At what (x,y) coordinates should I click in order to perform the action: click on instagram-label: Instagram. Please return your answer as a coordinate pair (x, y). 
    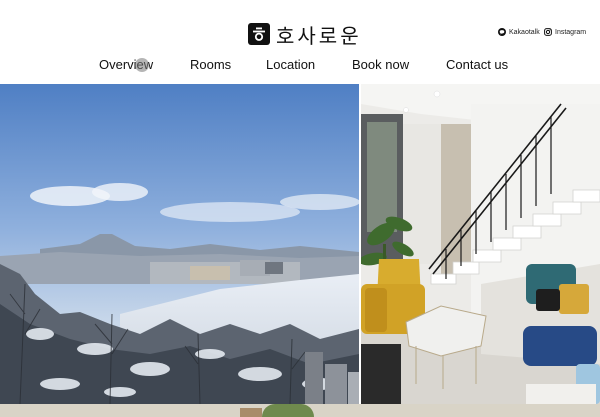
    Looking at the image, I should click on (571, 32).